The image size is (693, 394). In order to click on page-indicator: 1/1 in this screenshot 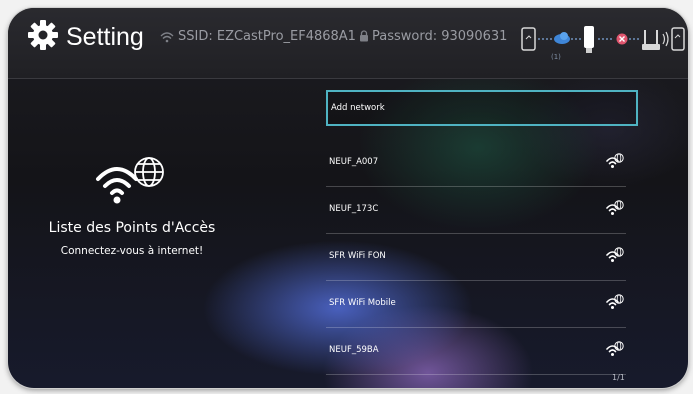, I will do `click(618, 377)`.